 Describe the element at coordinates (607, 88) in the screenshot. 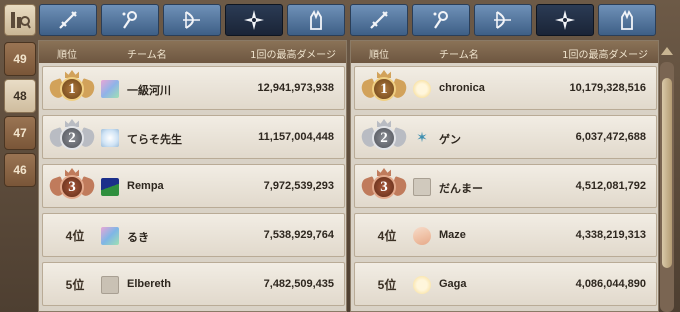

I see `damage-score: 10,179,328,516` at that location.